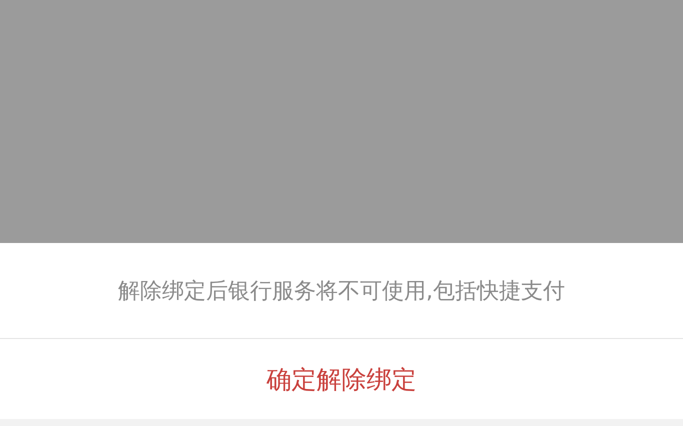 This screenshot has height=426, width=683. Describe the element at coordinates (341, 292) in the screenshot. I see `sheet-message: 解除绑定后银行服务将不可使用,包括快捷支付` at that location.